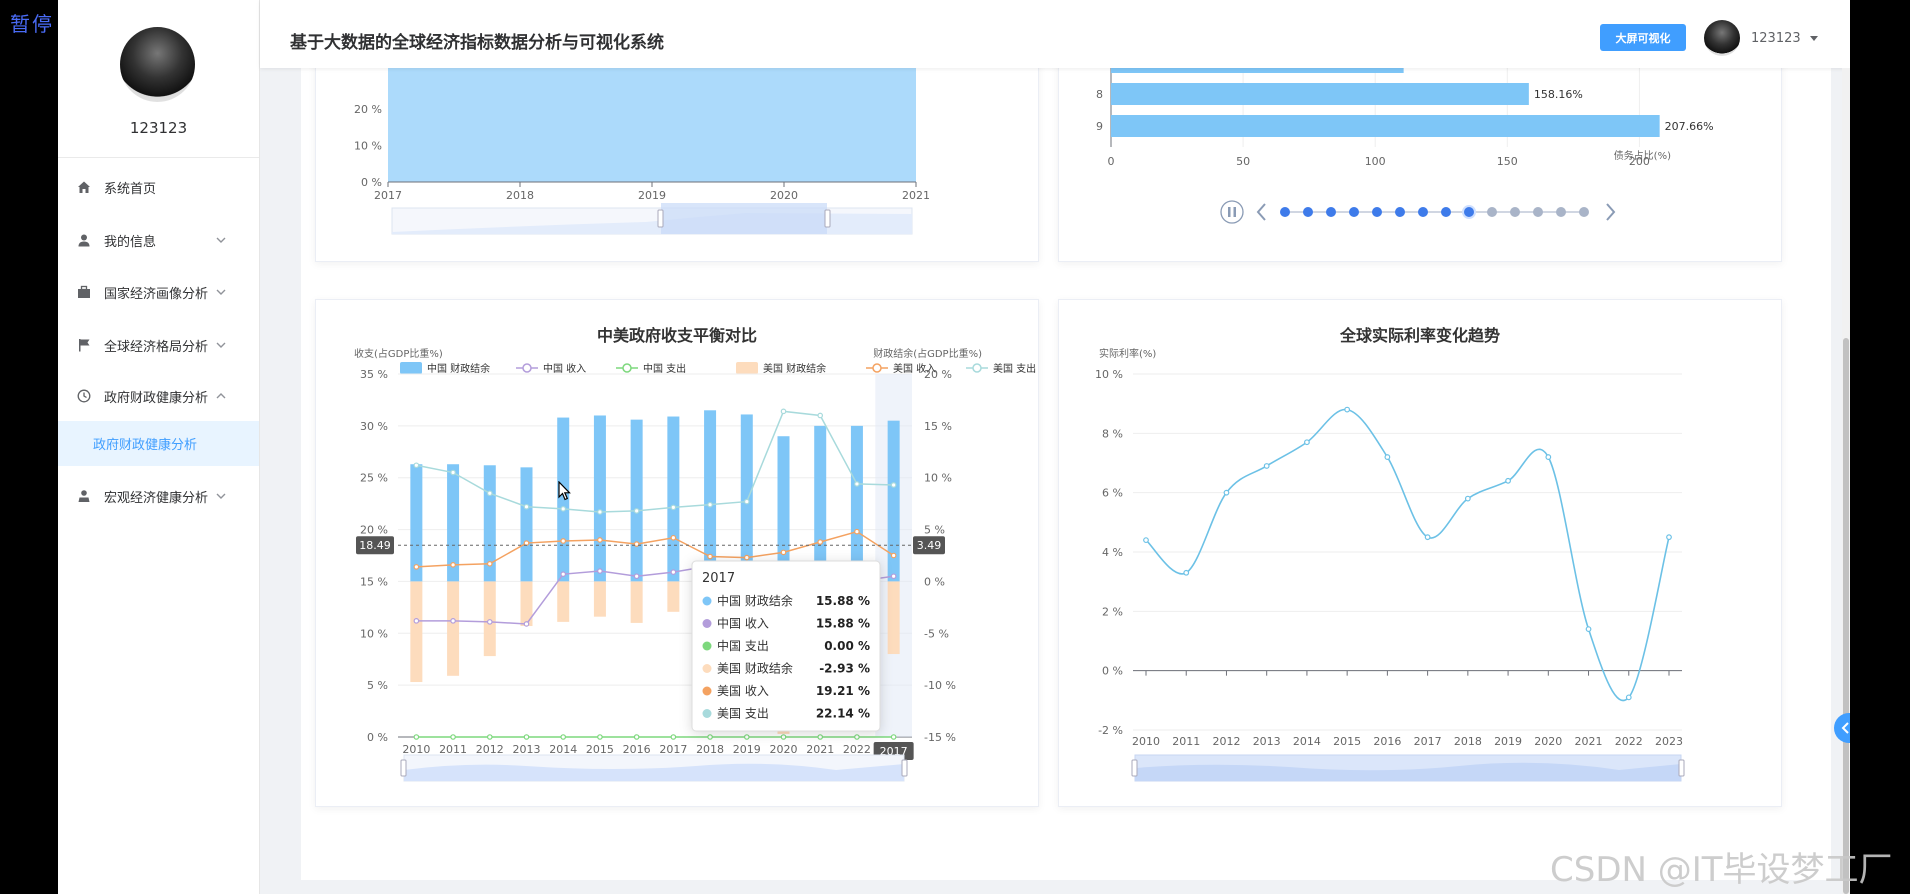 This screenshot has height=894, width=1910. Describe the element at coordinates (1669, 741) in the screenshot. I see `x-tick-label: 2023` at that location.